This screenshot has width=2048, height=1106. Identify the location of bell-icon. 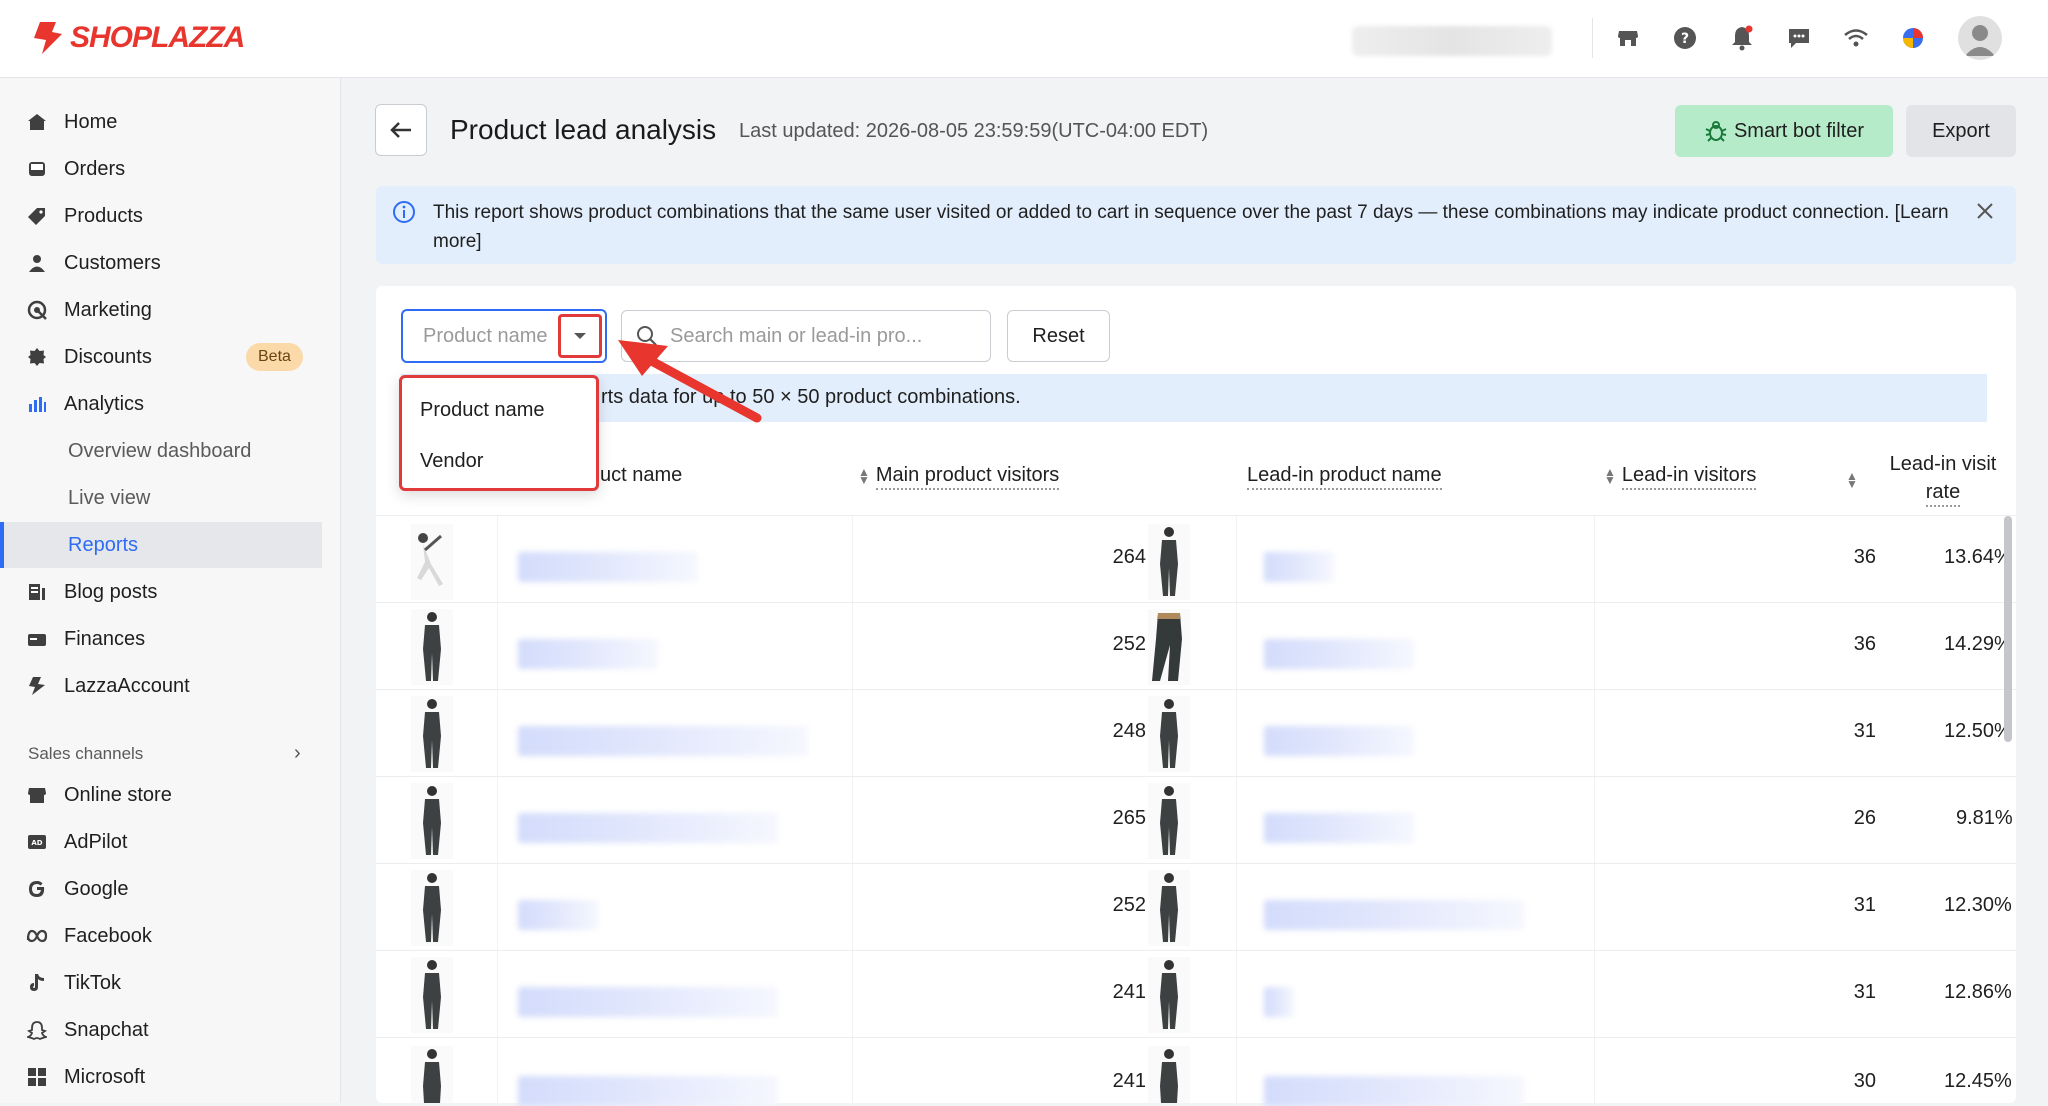
(1742, 38).